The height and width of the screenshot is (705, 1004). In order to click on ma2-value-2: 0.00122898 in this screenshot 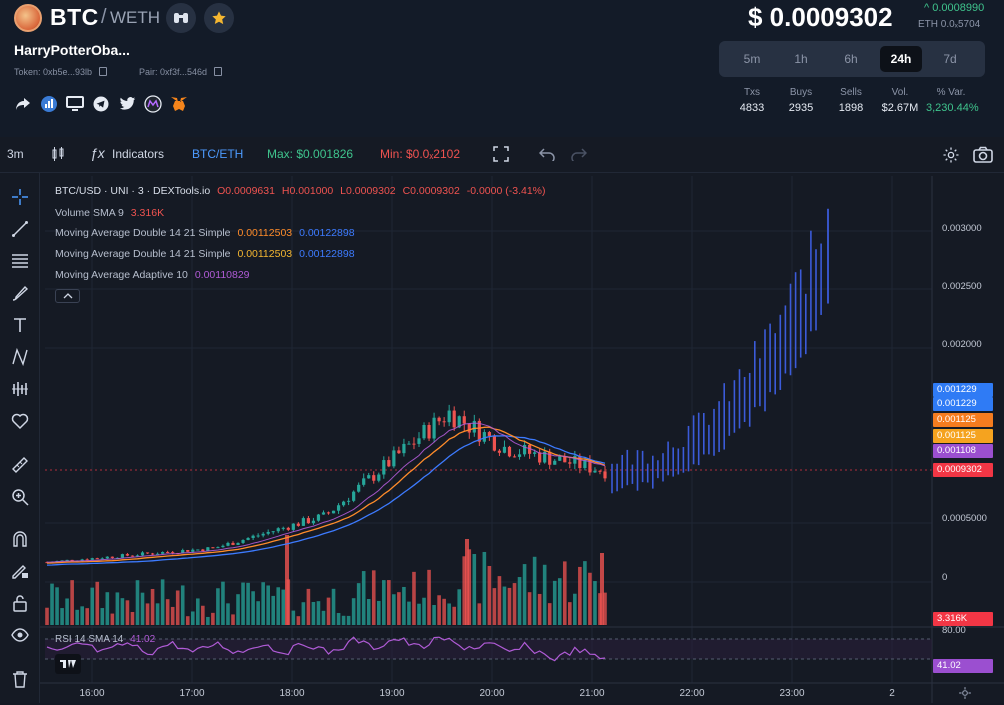, I will do `click(327, 254)`.